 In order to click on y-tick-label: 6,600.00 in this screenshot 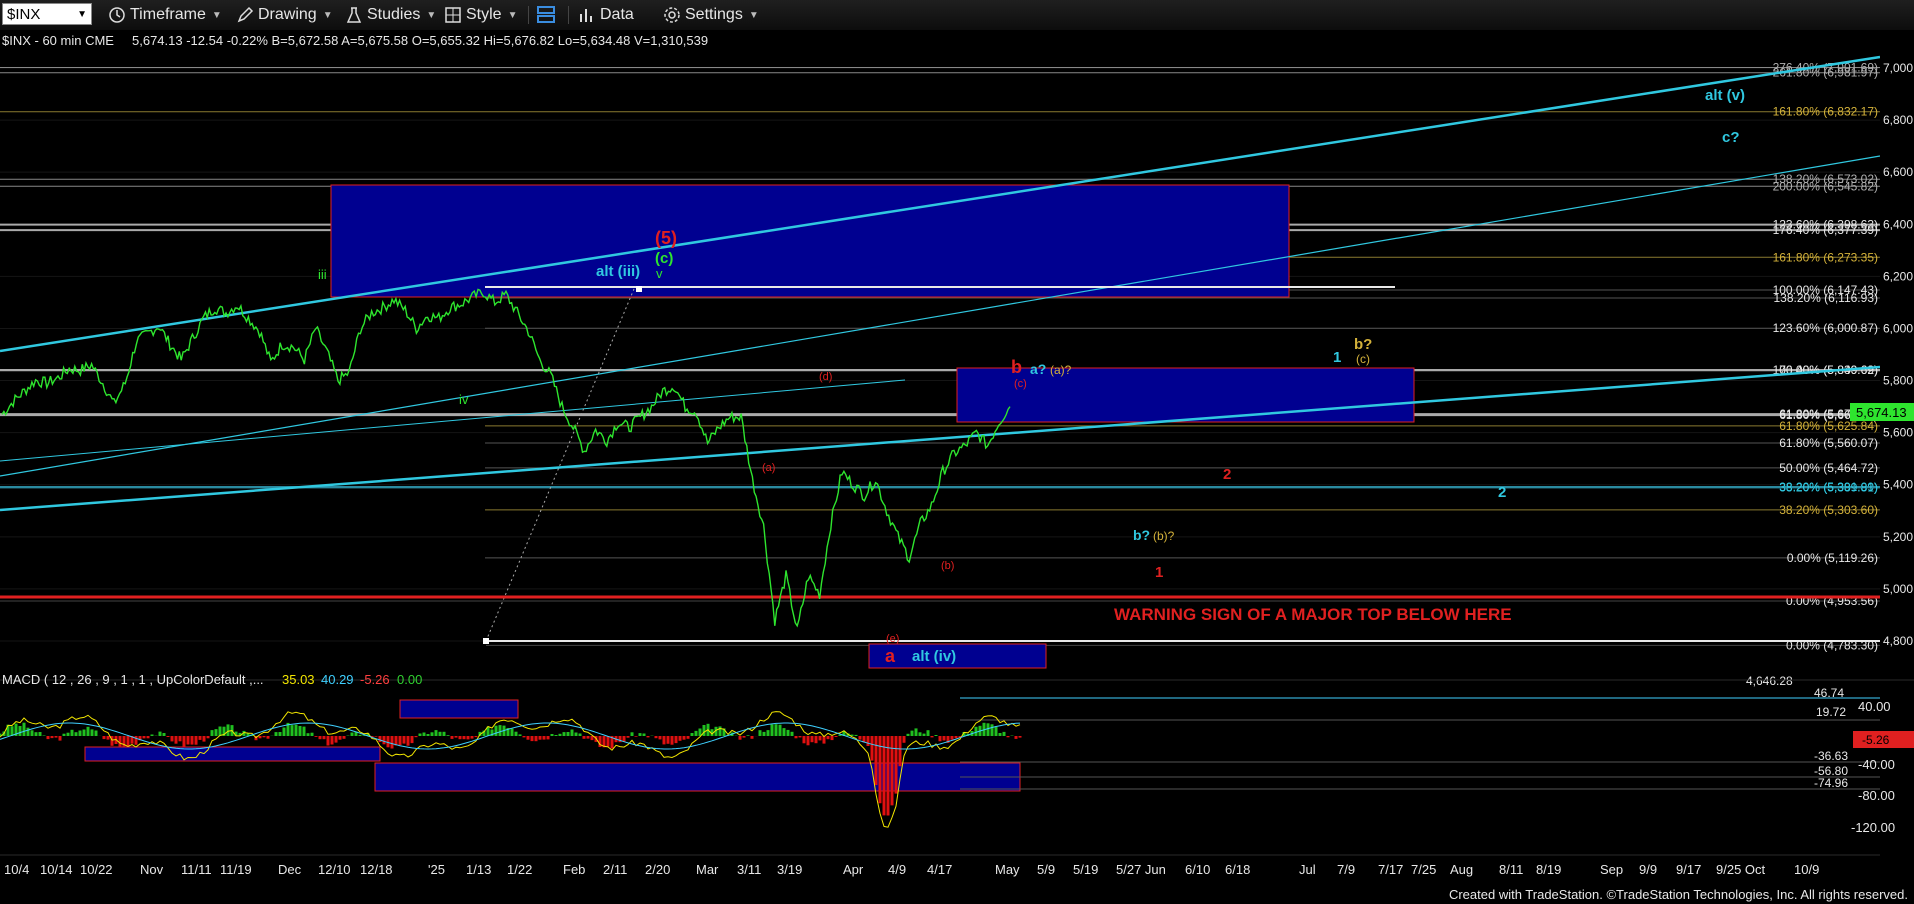, I will do `click(1898, 172)`.